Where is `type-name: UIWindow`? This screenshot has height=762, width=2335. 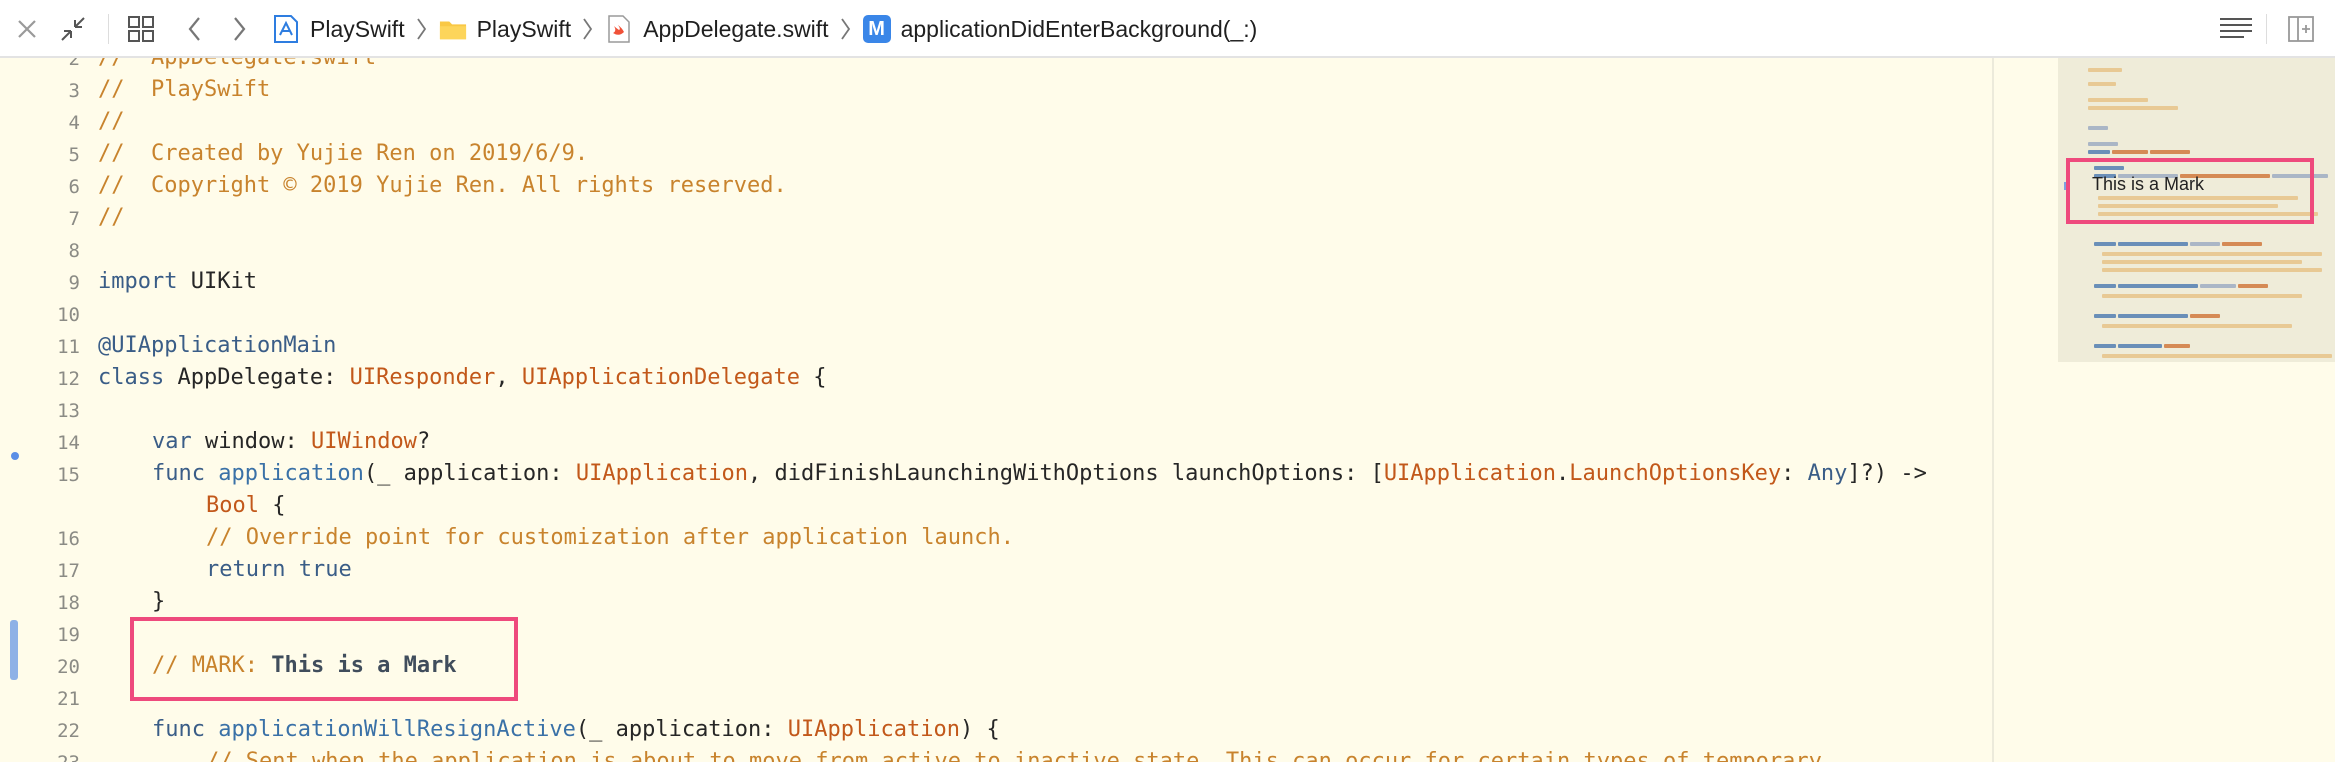 type-name: UIWindow is located at coordinates (363, 441).